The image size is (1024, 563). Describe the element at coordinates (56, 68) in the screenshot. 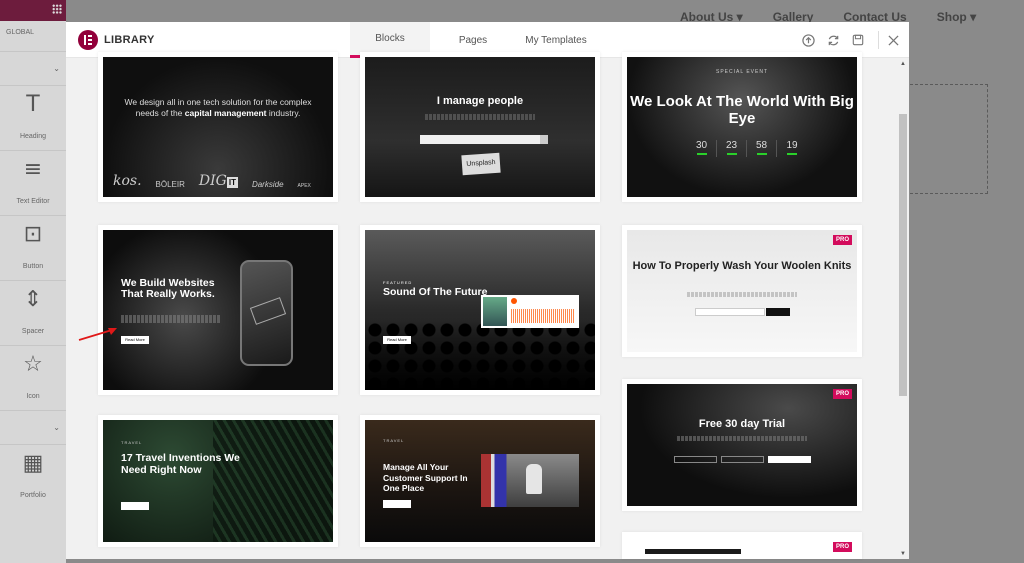

I see `chevron-down-icon: ⌄` at that location.